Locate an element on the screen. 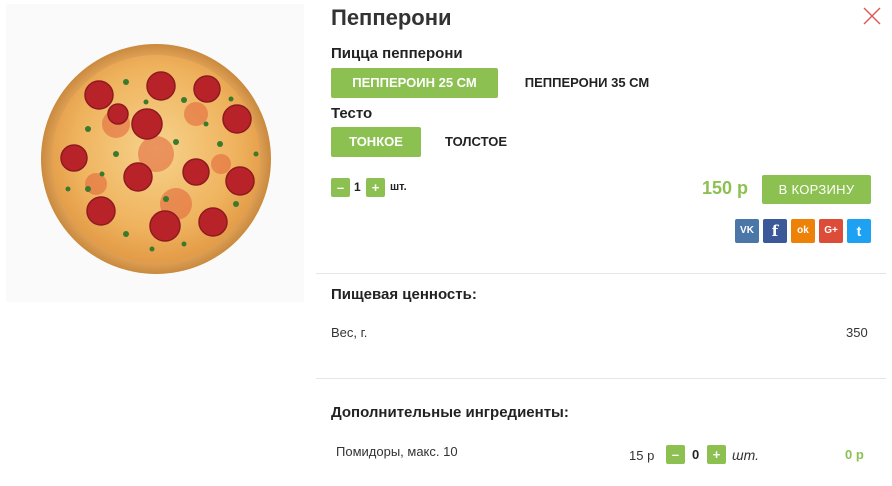 This screenshot has height=486, width=892. addon-unit: шт. is located at coordinates (746, 455).